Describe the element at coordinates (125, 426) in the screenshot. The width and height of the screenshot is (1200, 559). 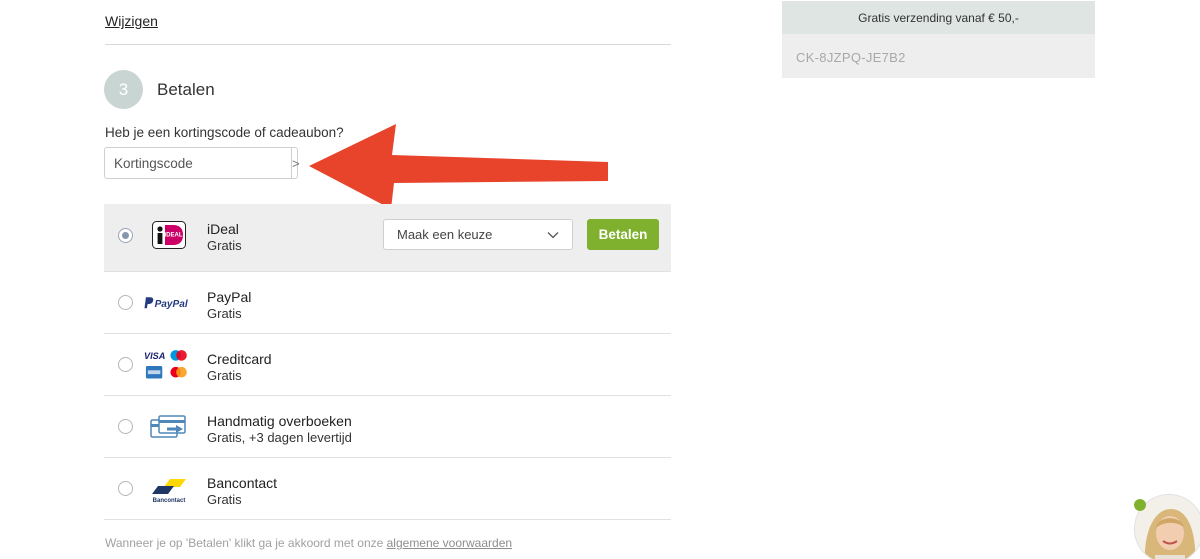
I see `radio-bank-transfer` at that location.